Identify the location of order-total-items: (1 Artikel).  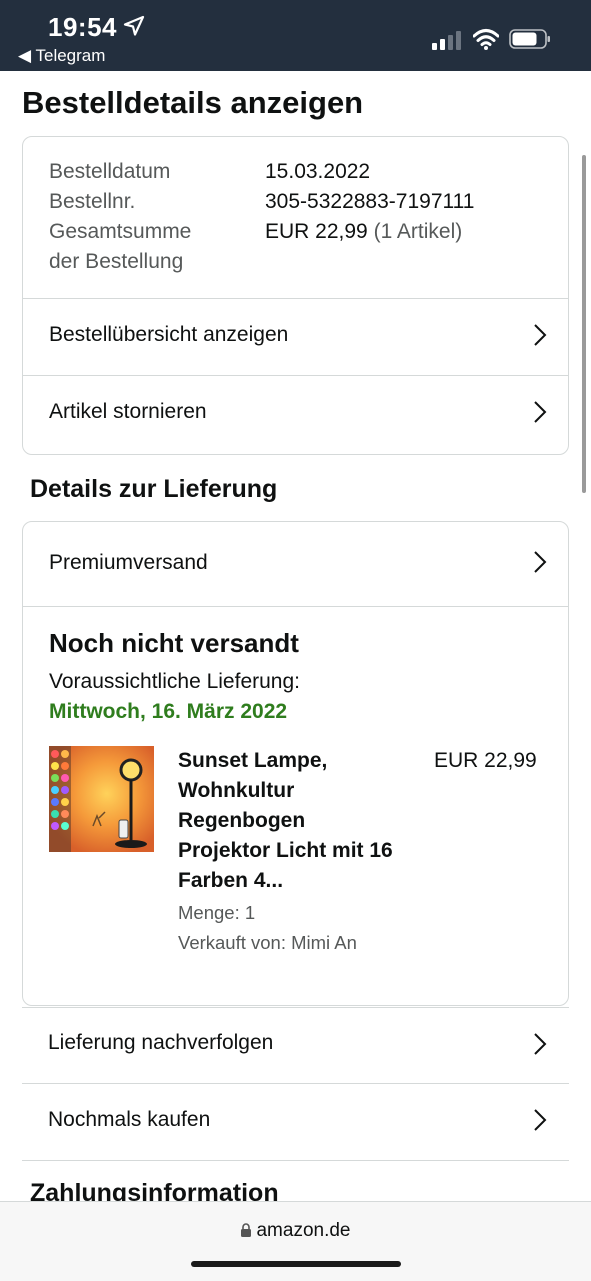
(418, 231).